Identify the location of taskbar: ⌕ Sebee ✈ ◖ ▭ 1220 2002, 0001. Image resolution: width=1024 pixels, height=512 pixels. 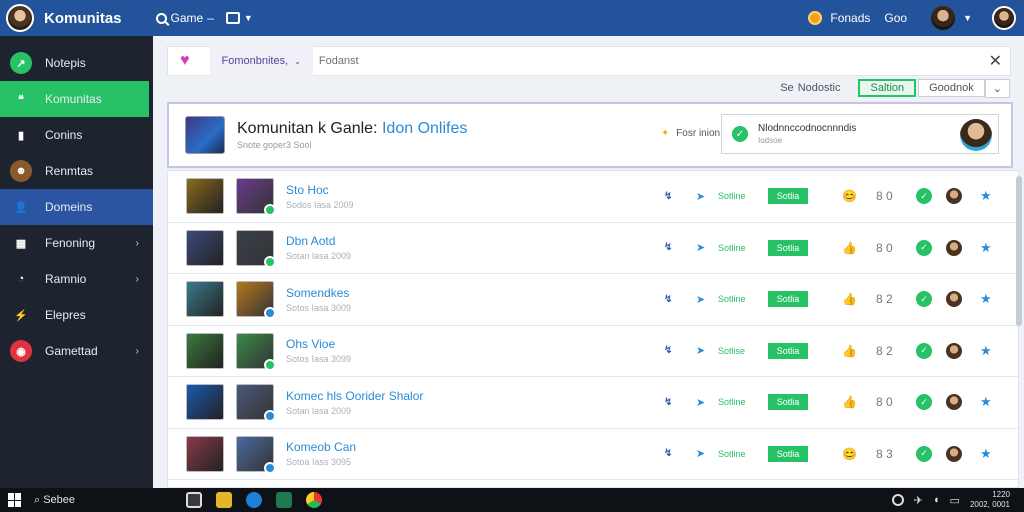
(512, 500).